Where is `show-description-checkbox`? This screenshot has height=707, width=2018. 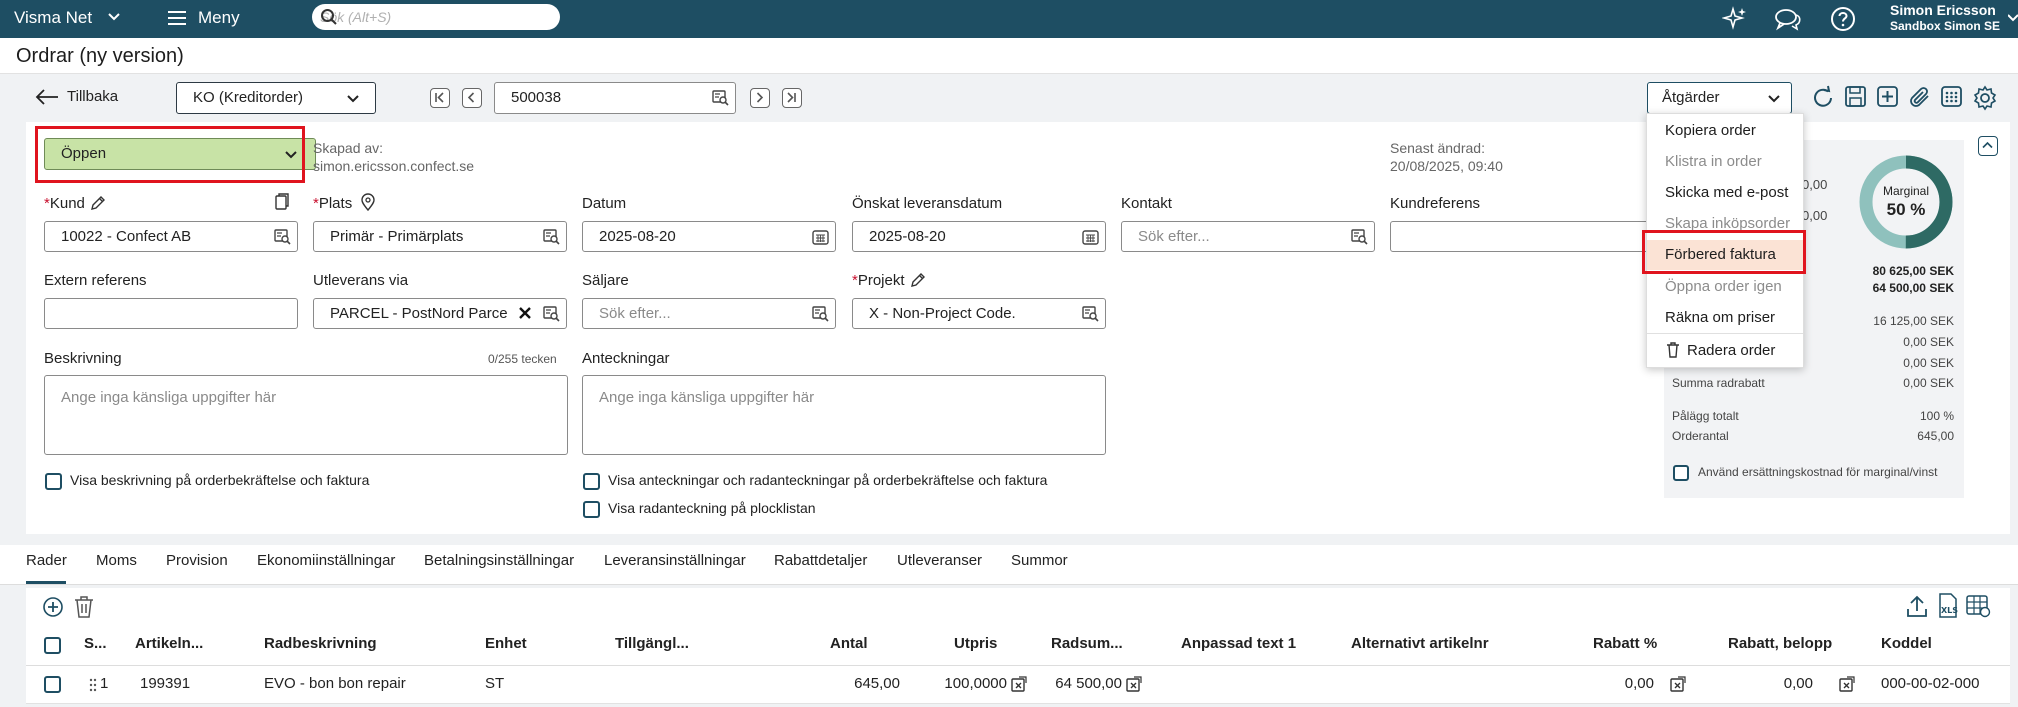
show-description-checkbox is located at coordinates (53, 481).